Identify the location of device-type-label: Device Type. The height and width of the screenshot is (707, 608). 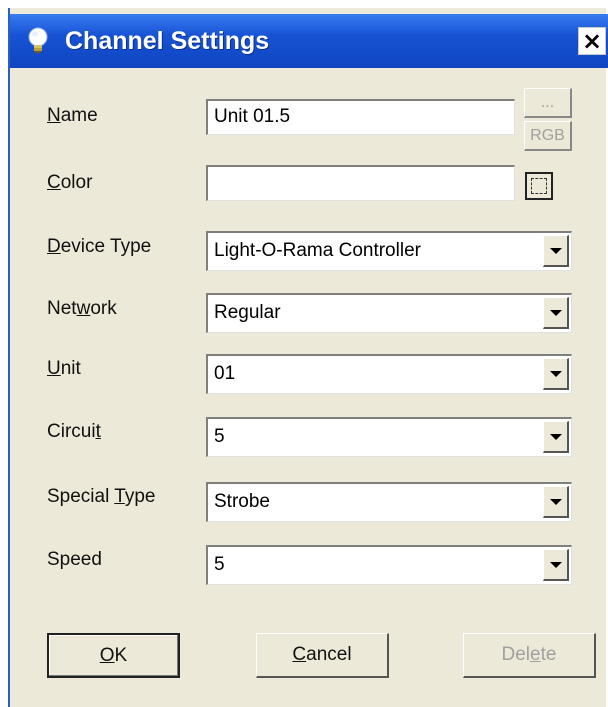
(99, 246).